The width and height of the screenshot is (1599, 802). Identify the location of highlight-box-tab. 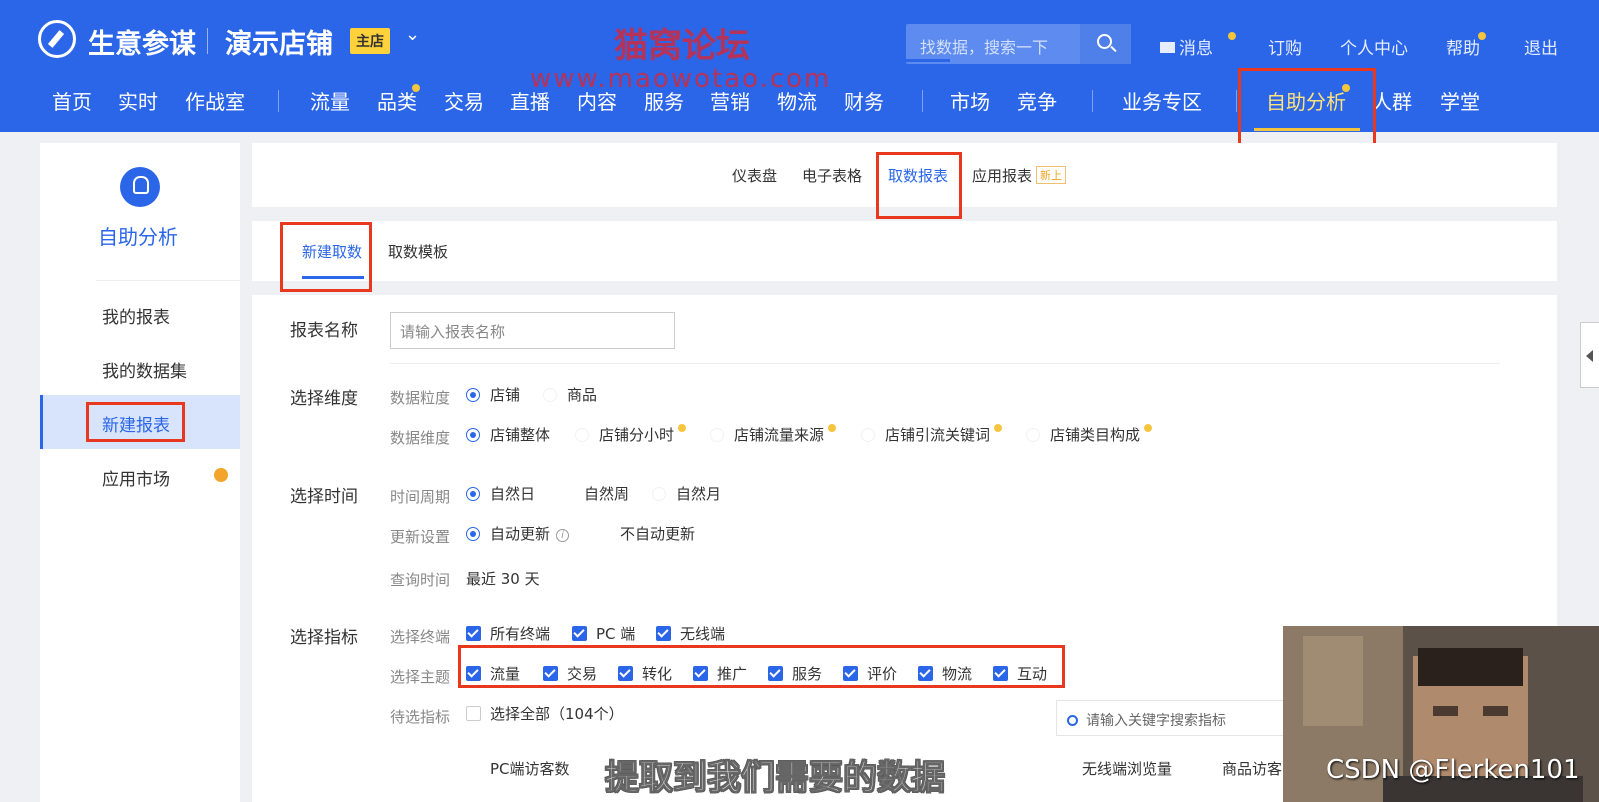
(919, 185).